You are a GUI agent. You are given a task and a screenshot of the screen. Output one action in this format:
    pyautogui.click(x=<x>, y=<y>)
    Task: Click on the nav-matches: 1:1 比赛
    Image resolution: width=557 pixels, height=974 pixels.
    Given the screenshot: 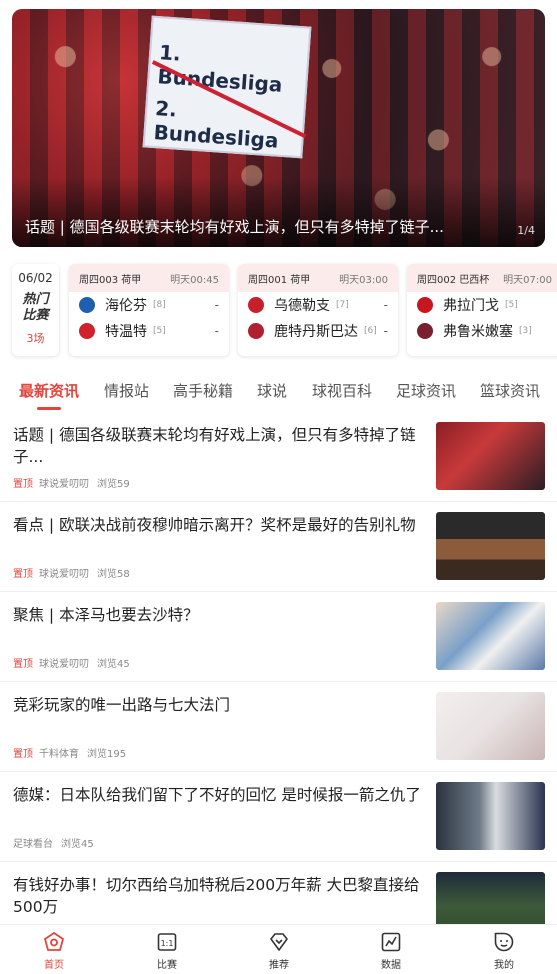 What is the action you would take?
    pyautogui.click(x=167, y=951)
    